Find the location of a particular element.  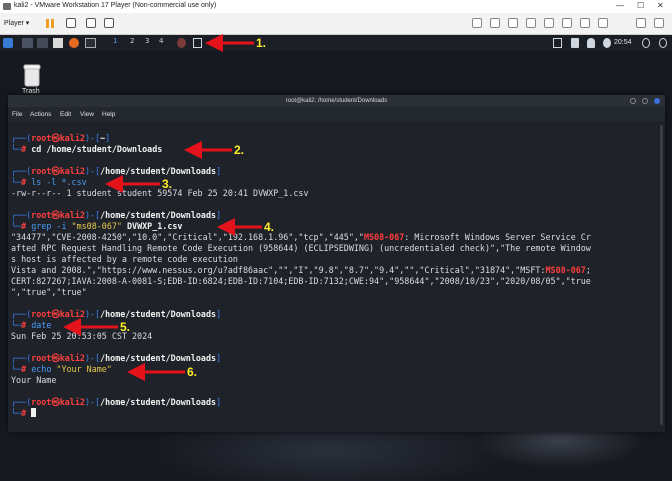

annotation-3: 3. is located at coordinates (167, 184).